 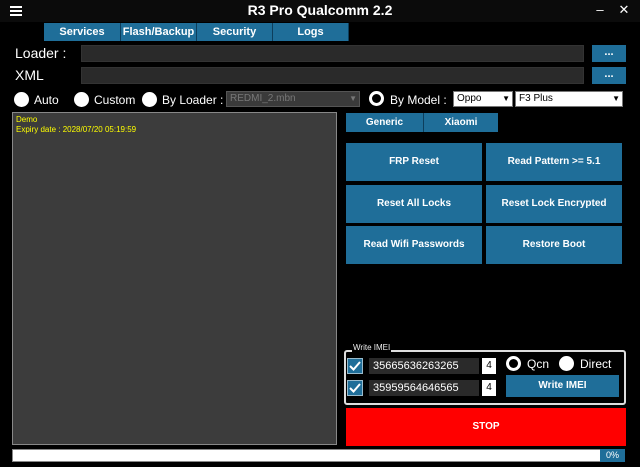 I want to click on restore-boot-button: Restore Boot, so click(x=554, y=245).